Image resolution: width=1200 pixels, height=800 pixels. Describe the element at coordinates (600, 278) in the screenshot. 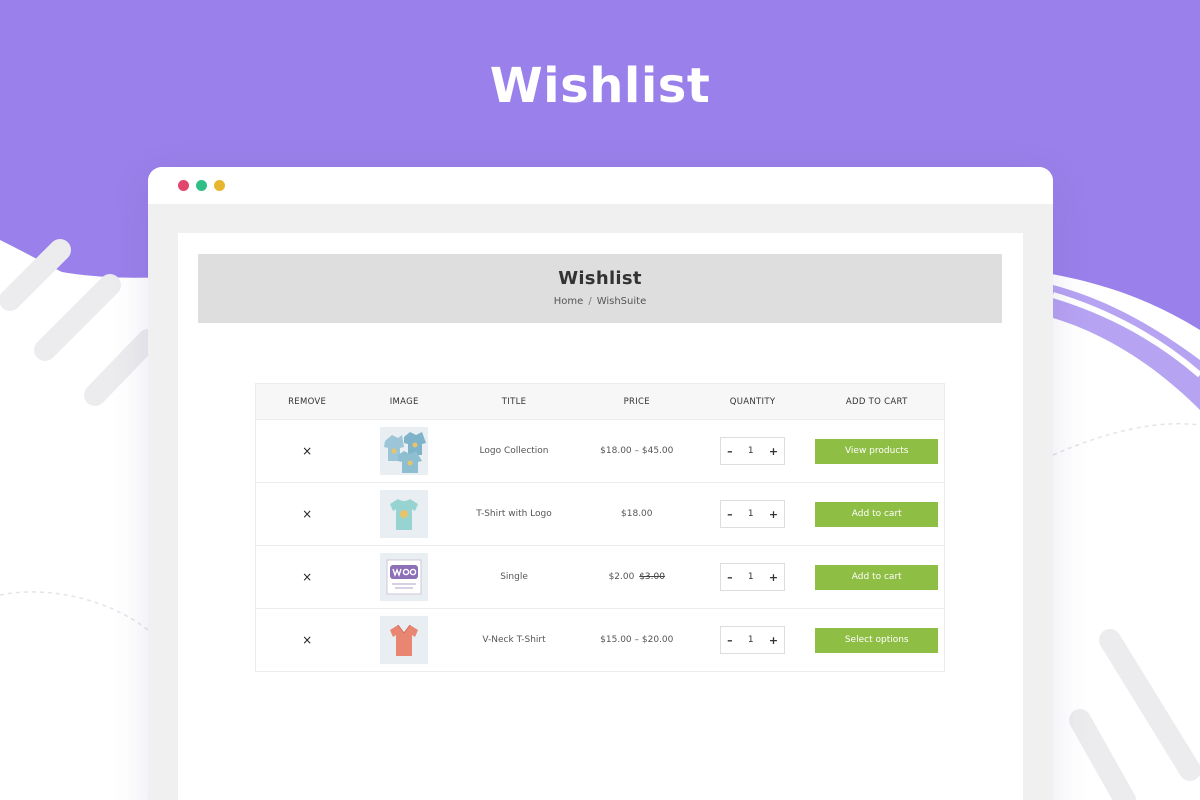

I see `page-title: Wishlist` at that location.